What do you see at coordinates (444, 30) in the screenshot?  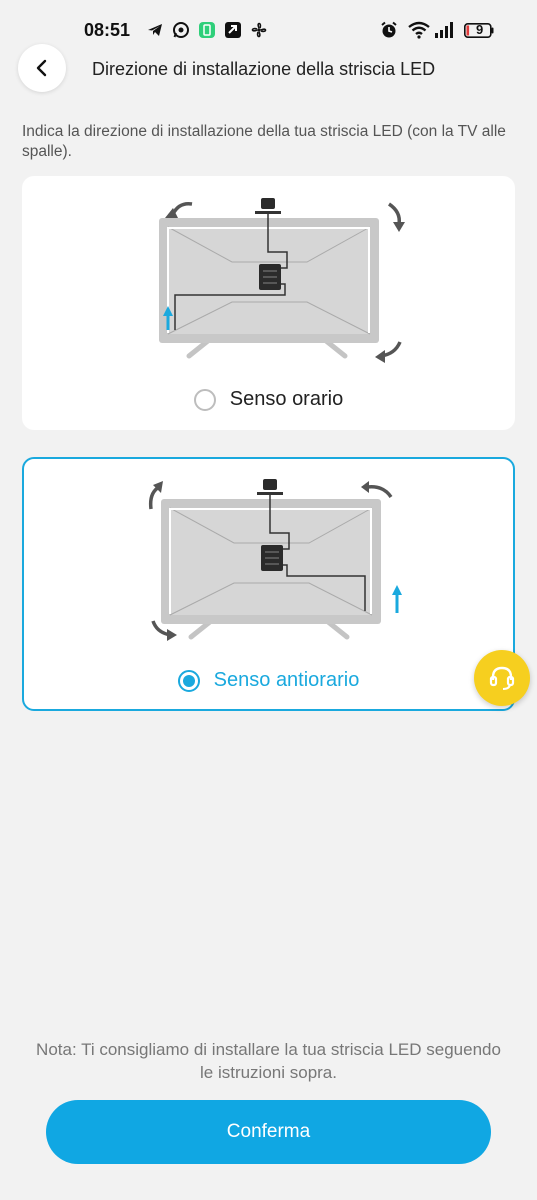 I see `signal-icon` at bounding box center [444, 30].